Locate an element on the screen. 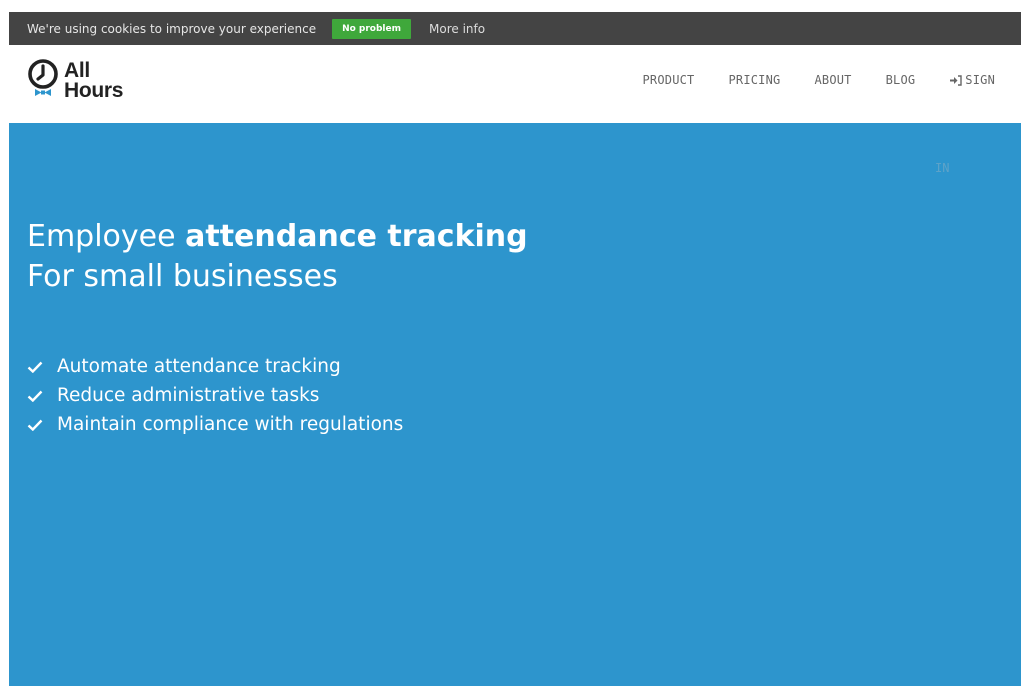 The height and width of the screenshot is (686, 1021). sign-in-label-overflow: IN is located at coordinates (942, 168).